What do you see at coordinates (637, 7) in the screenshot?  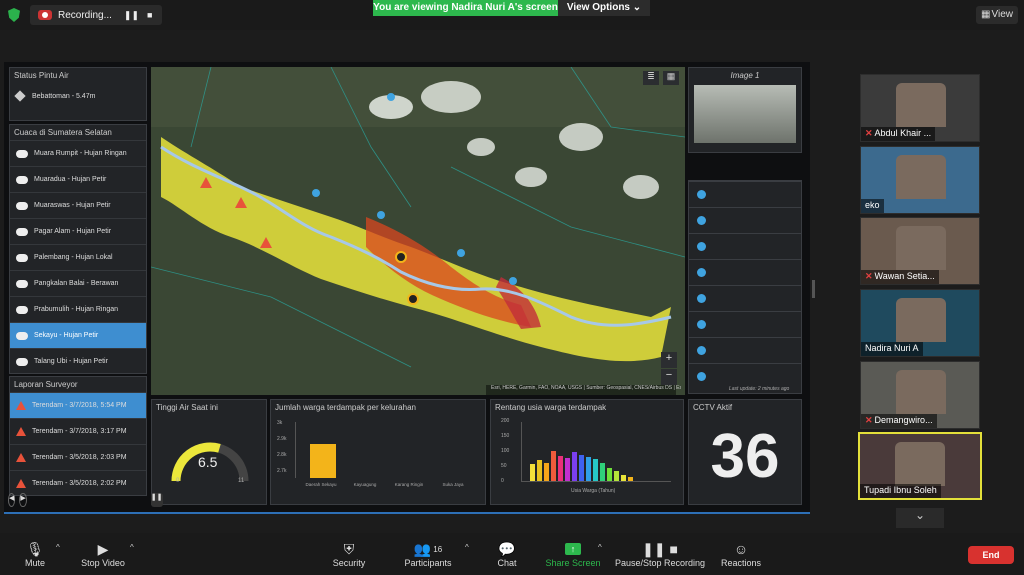 I see `chevron-down-icon: ⌄` at bounding box center [637, 7].